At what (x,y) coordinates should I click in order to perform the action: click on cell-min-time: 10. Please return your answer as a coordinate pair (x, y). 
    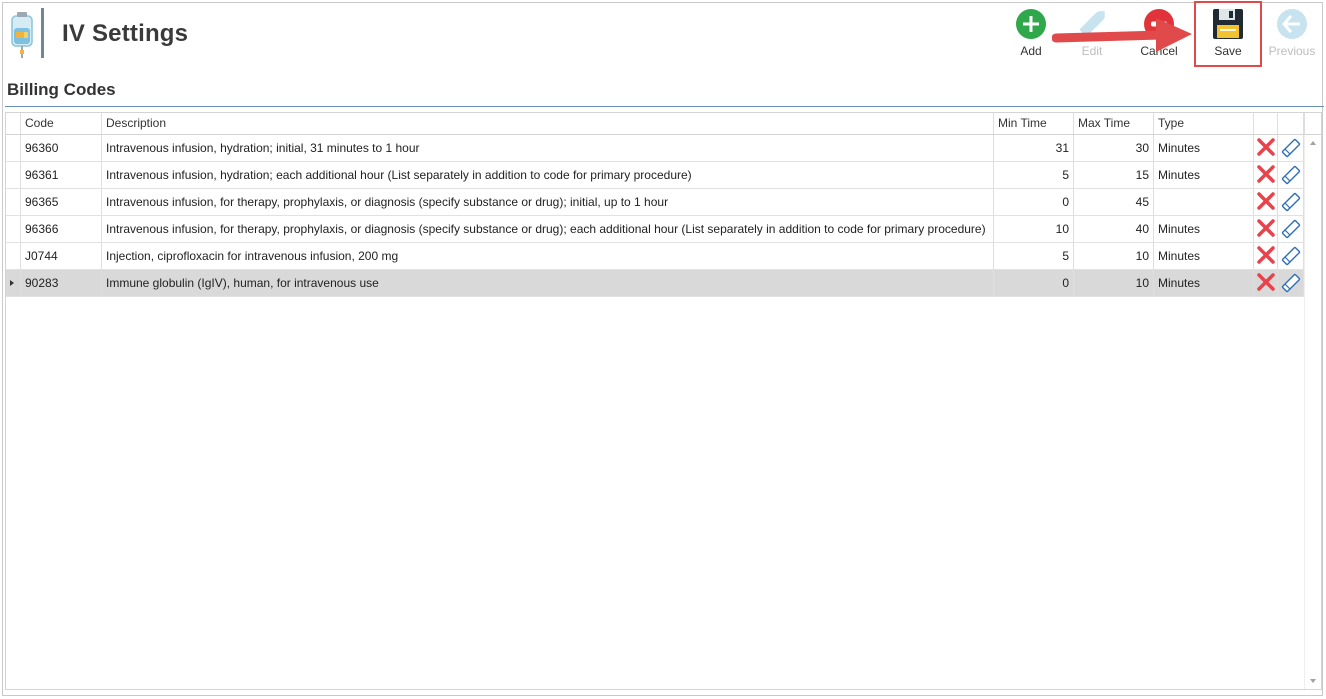
    Looking at the image, I should click on (1034, 229).